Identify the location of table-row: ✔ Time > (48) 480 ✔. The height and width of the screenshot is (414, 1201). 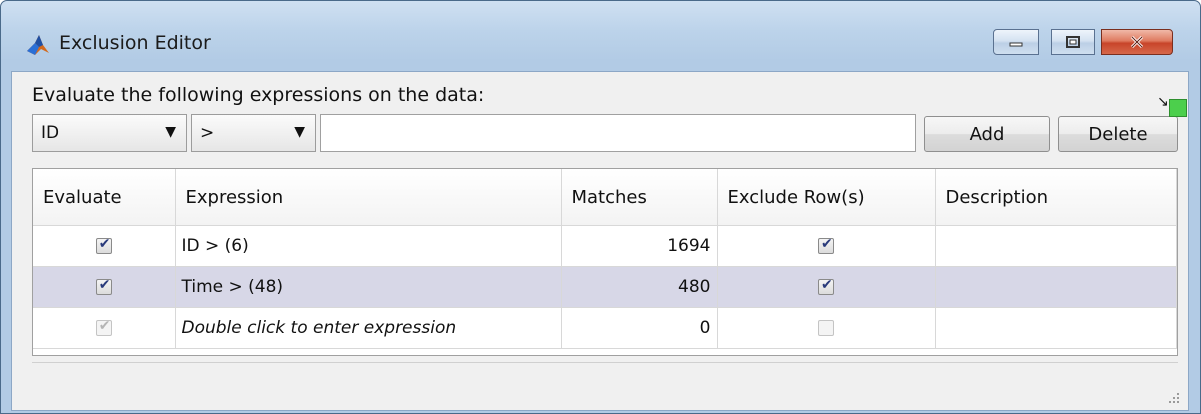
(605, 287).